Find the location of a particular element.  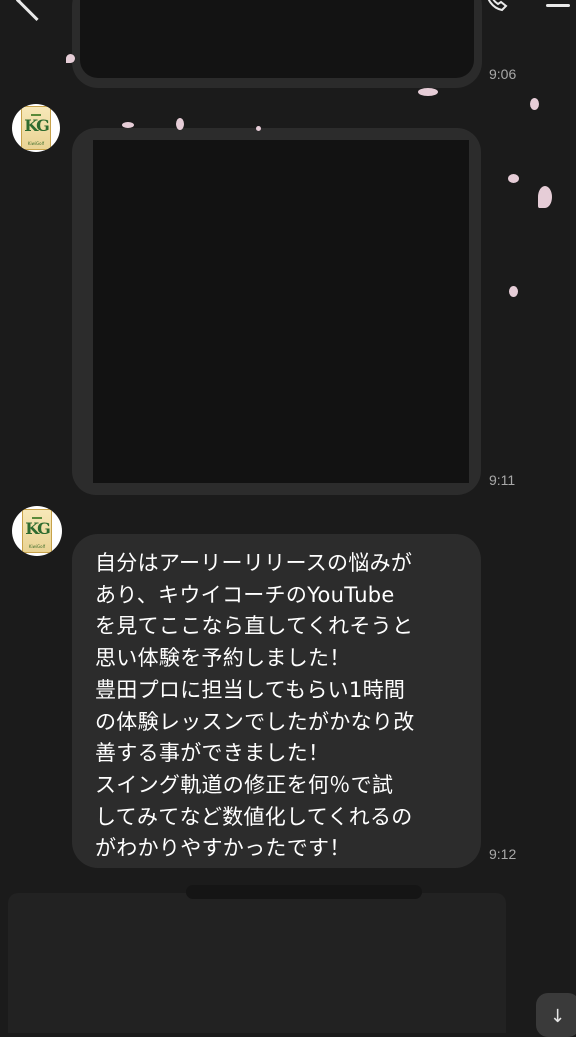

menu-icon is located at coordinates (558, 5).